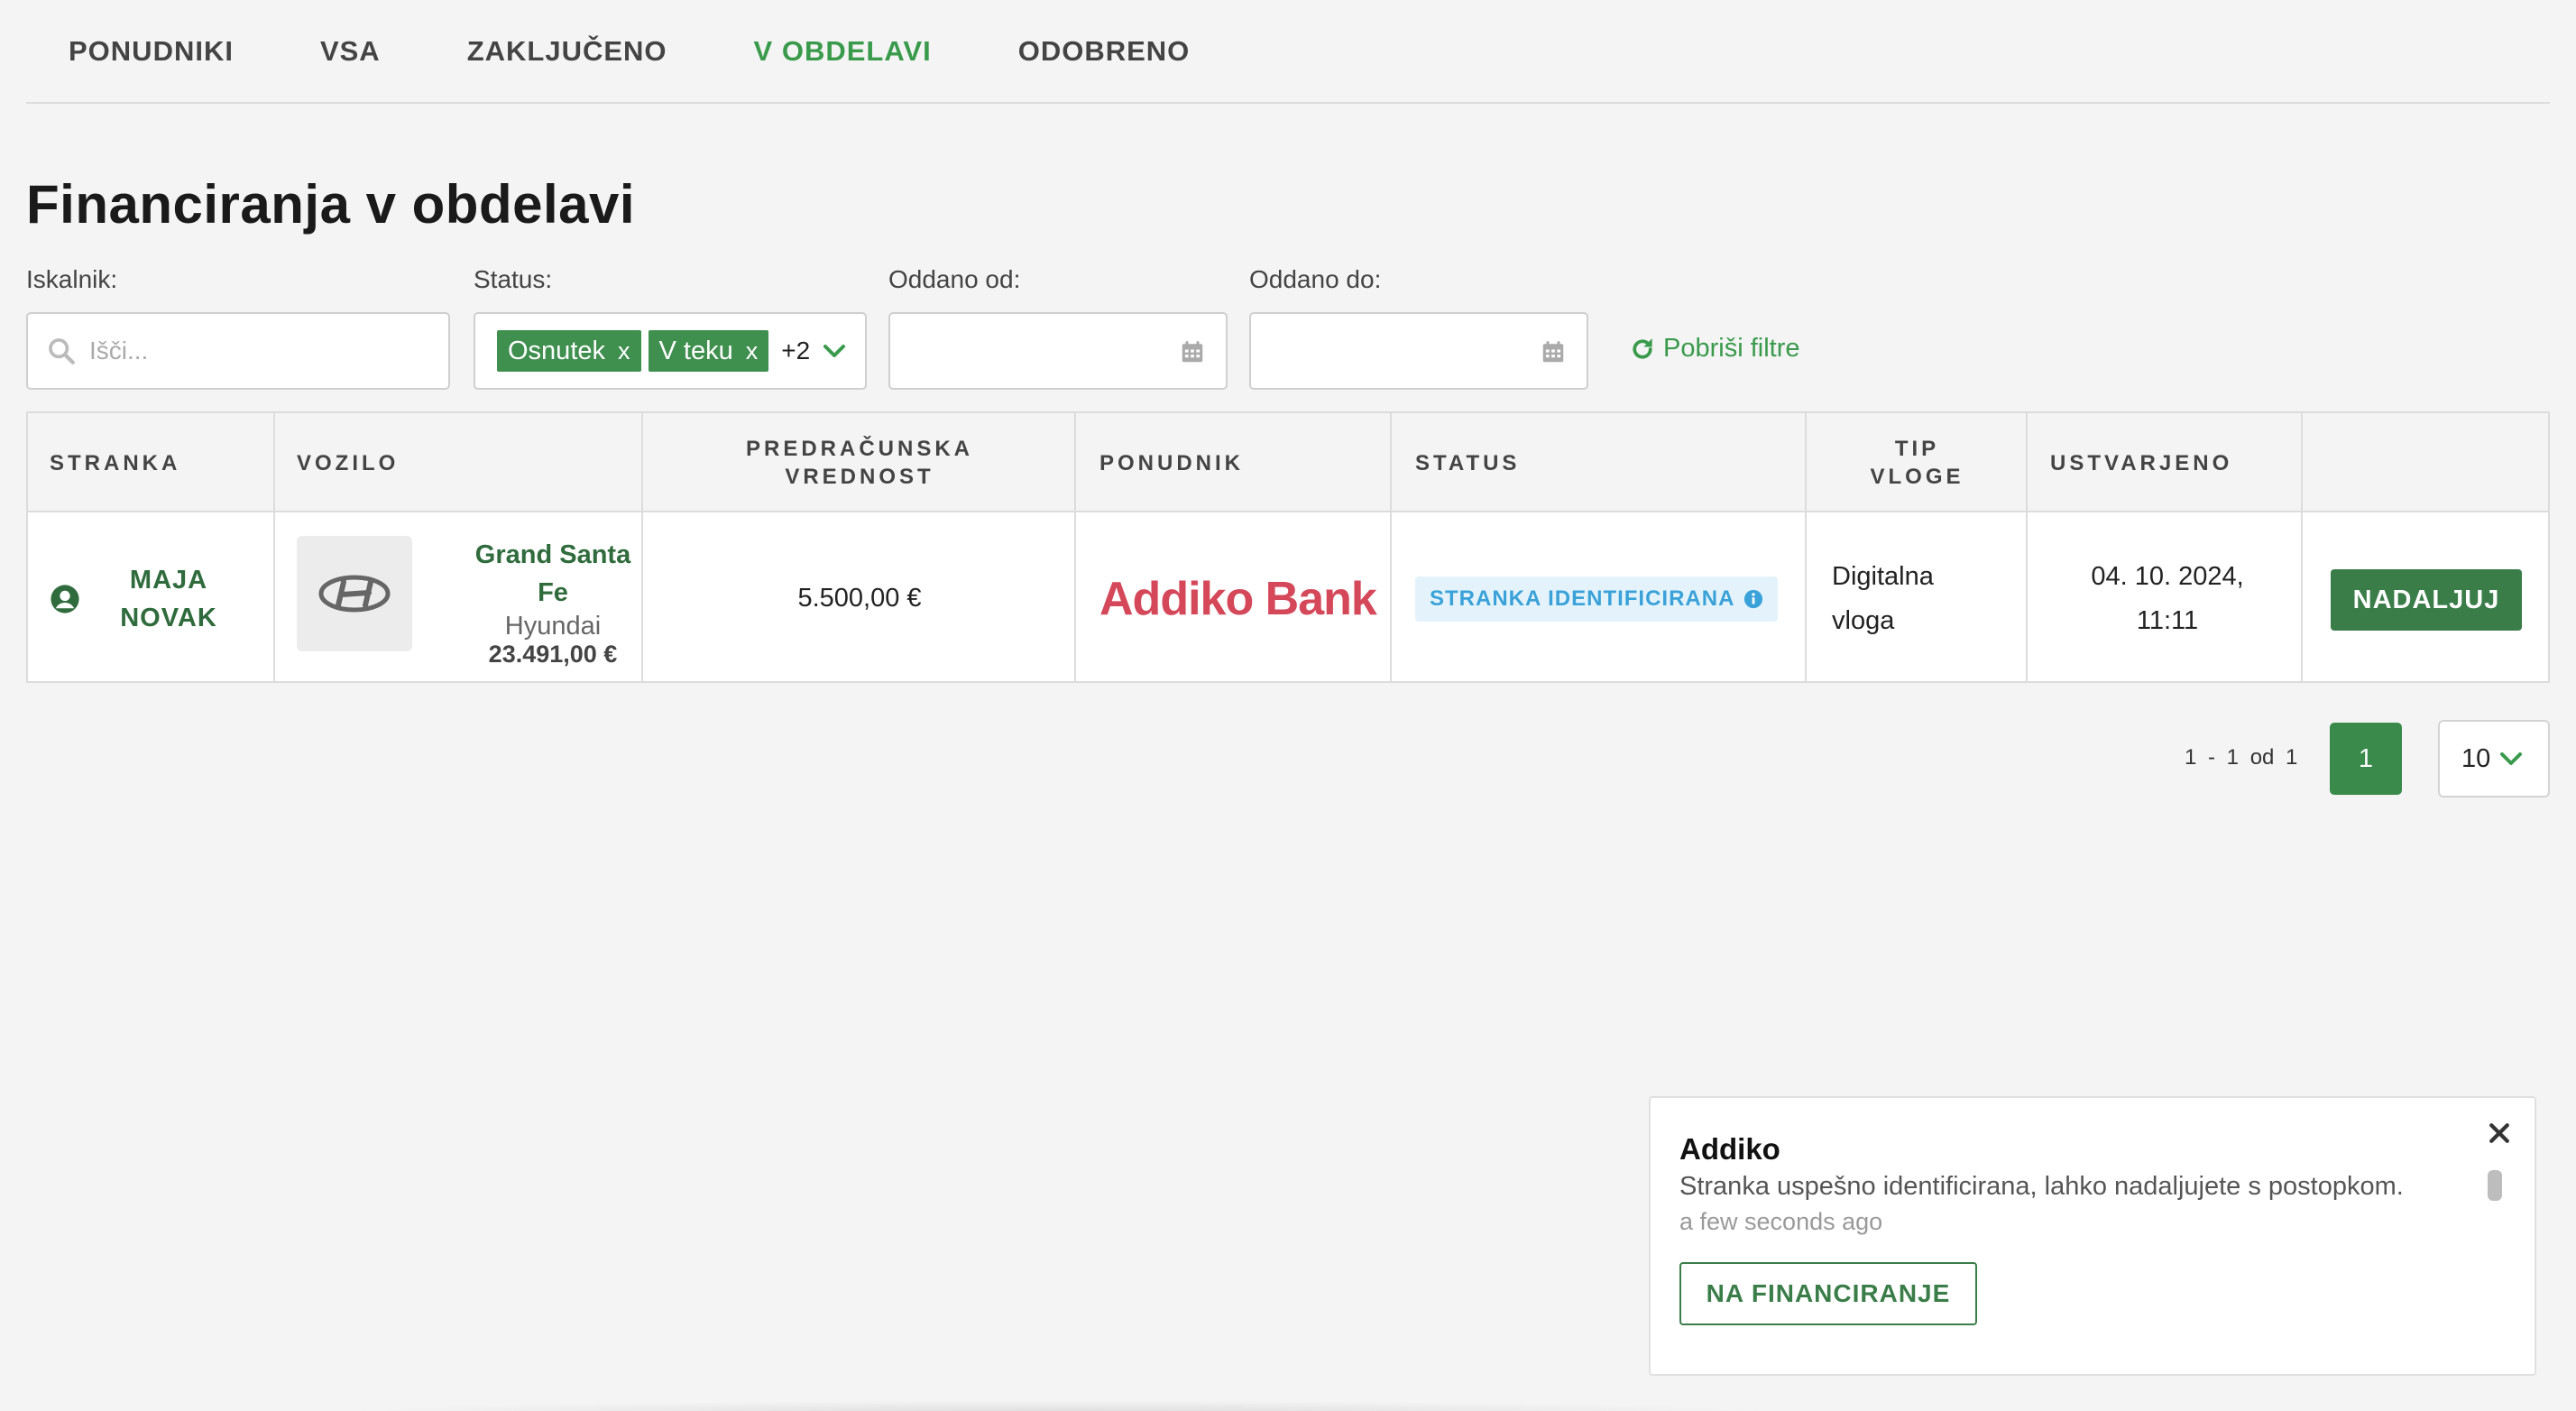 This screenshot has height=1411, width=2576. Describe the element at coordinates (1238, 598) in the screenshot. I see `provider-logo: Addiko Bank` at that location.